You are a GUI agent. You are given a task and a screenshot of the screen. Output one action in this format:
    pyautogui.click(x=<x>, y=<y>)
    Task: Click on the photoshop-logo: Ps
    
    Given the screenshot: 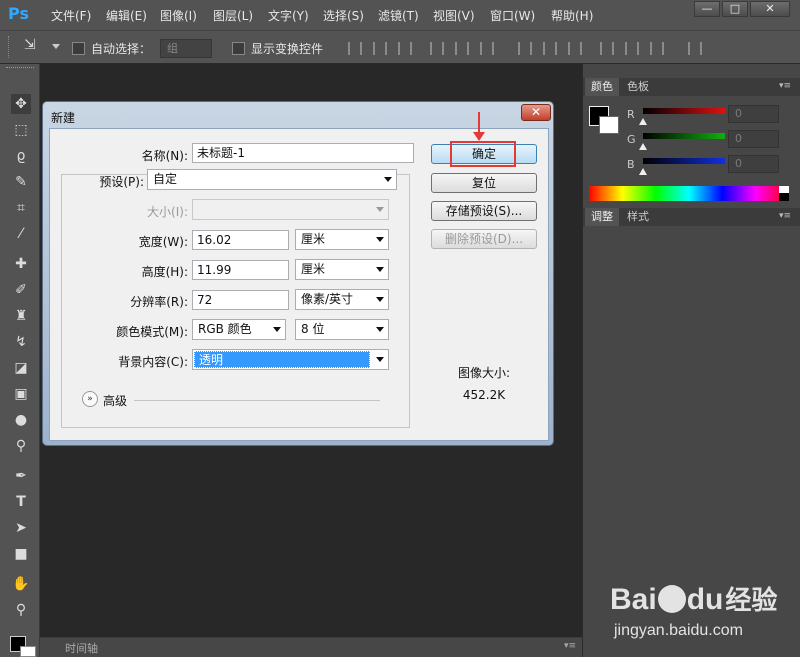 What is the action you would take?
    pyautogui.click(x=18, y=13)
    